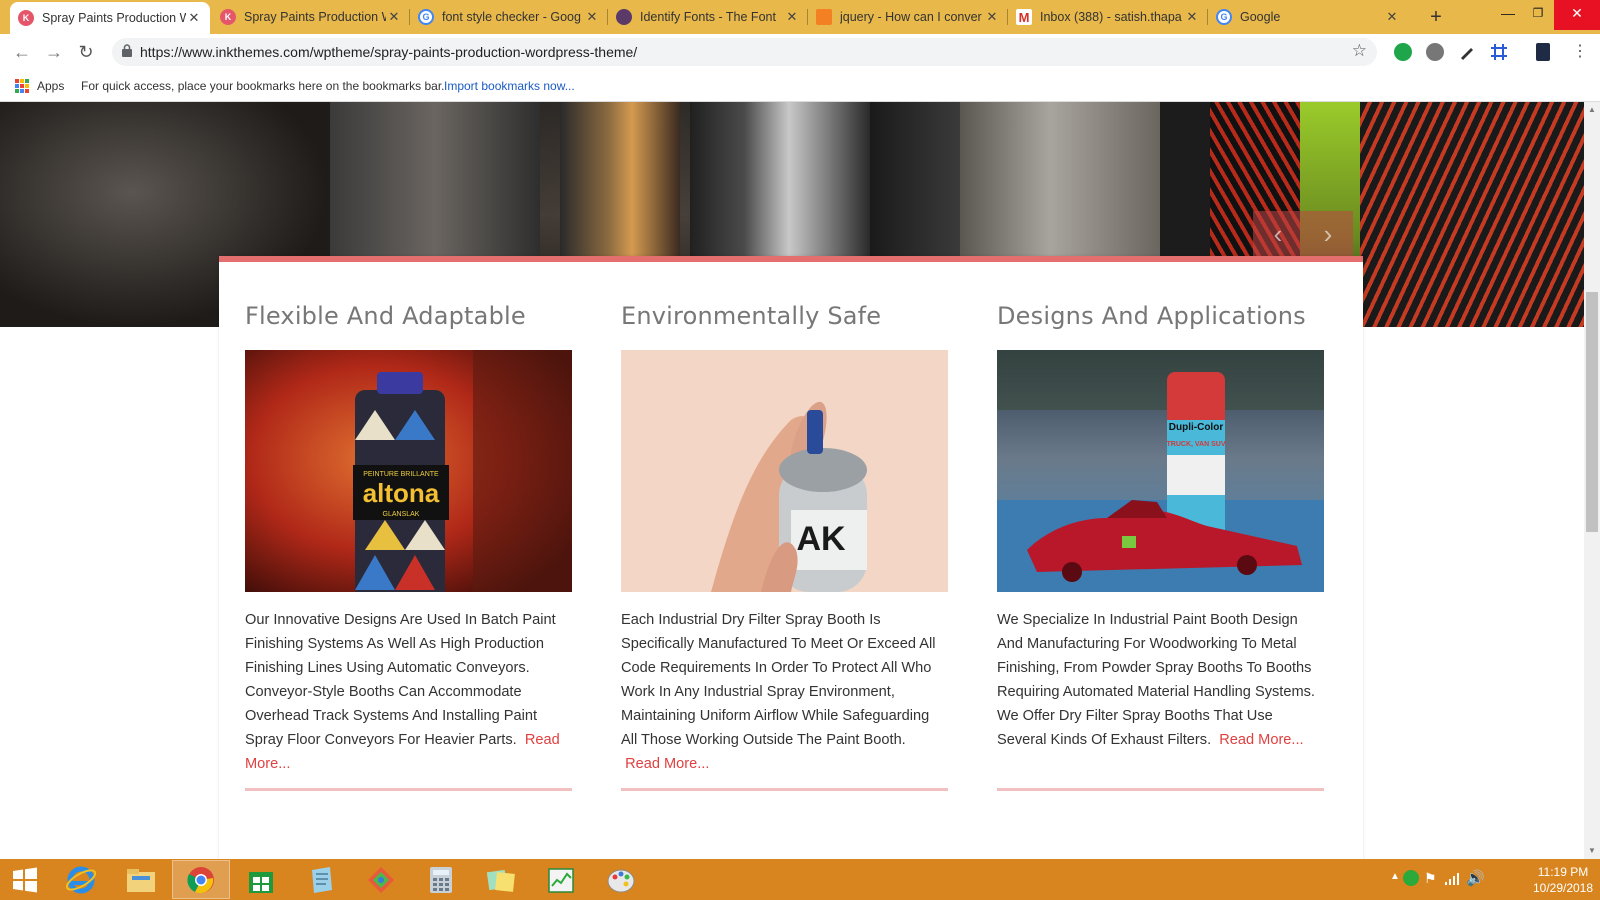 This screenshot has width=1600, height=900. I want to click on network-signal-icon, so click(1452, 879).